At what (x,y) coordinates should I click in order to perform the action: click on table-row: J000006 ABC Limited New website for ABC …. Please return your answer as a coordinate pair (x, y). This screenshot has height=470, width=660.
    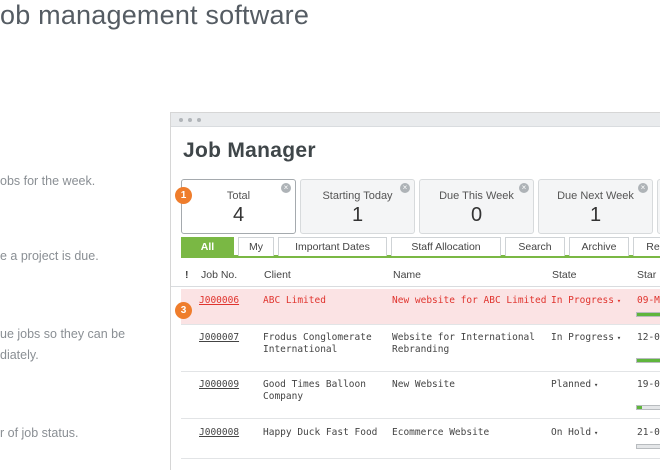
    Looking at the image, I should click on (420, 307).